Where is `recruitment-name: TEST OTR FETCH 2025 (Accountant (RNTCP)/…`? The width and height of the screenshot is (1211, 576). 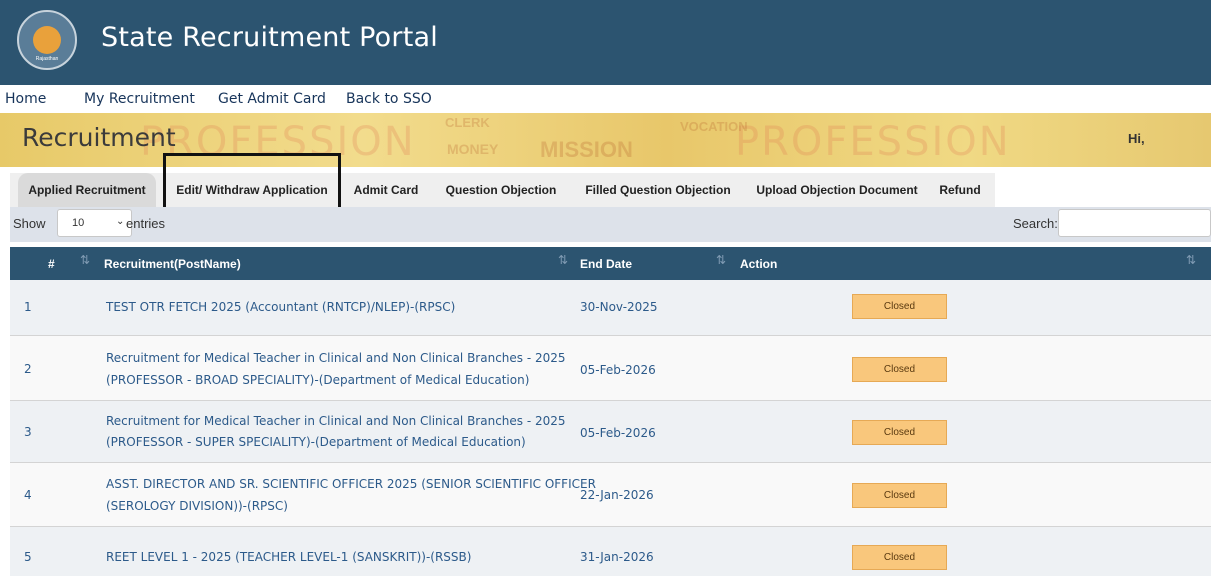
recruitment-name: TEST OTR FETCH 2025 (Accountant (RNTCP)/… is located at coordinates (280, 307).